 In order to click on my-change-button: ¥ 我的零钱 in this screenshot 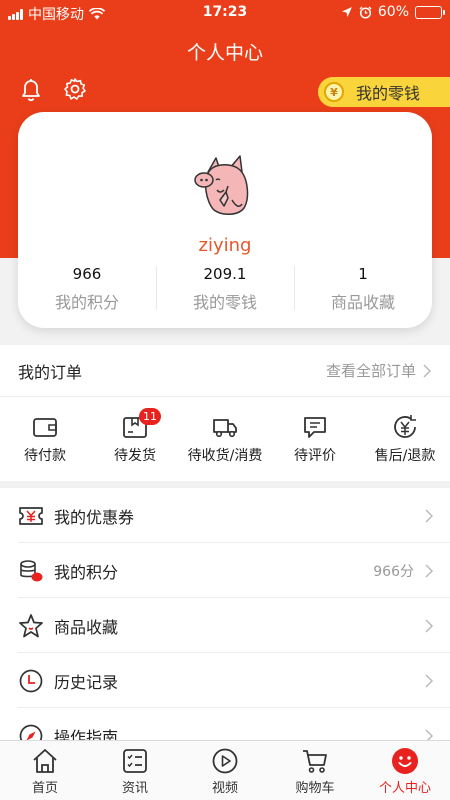, I will do `click(384, 92)`.